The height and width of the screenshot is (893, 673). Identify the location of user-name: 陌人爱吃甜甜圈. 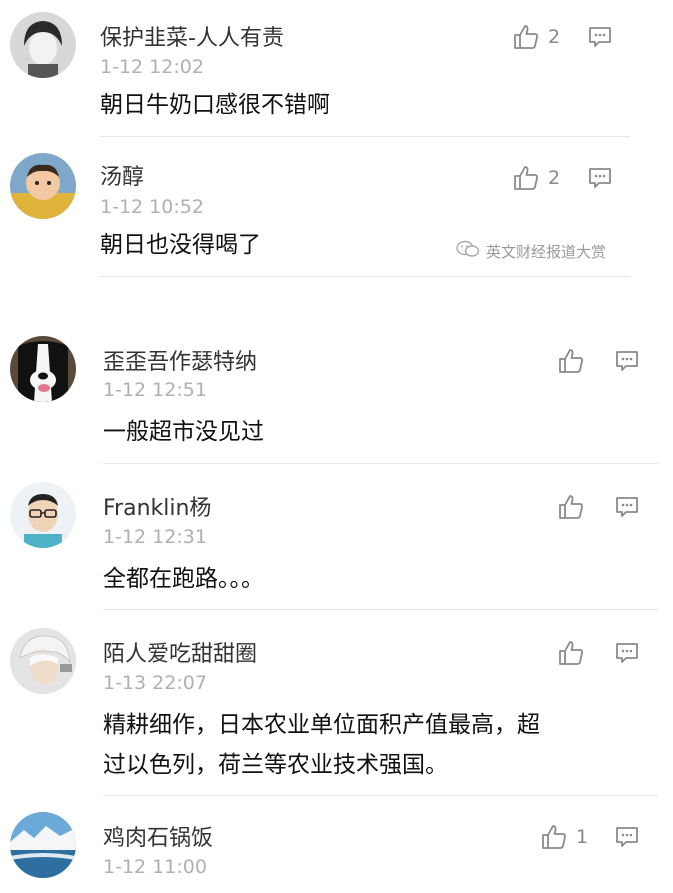
(180, 652).